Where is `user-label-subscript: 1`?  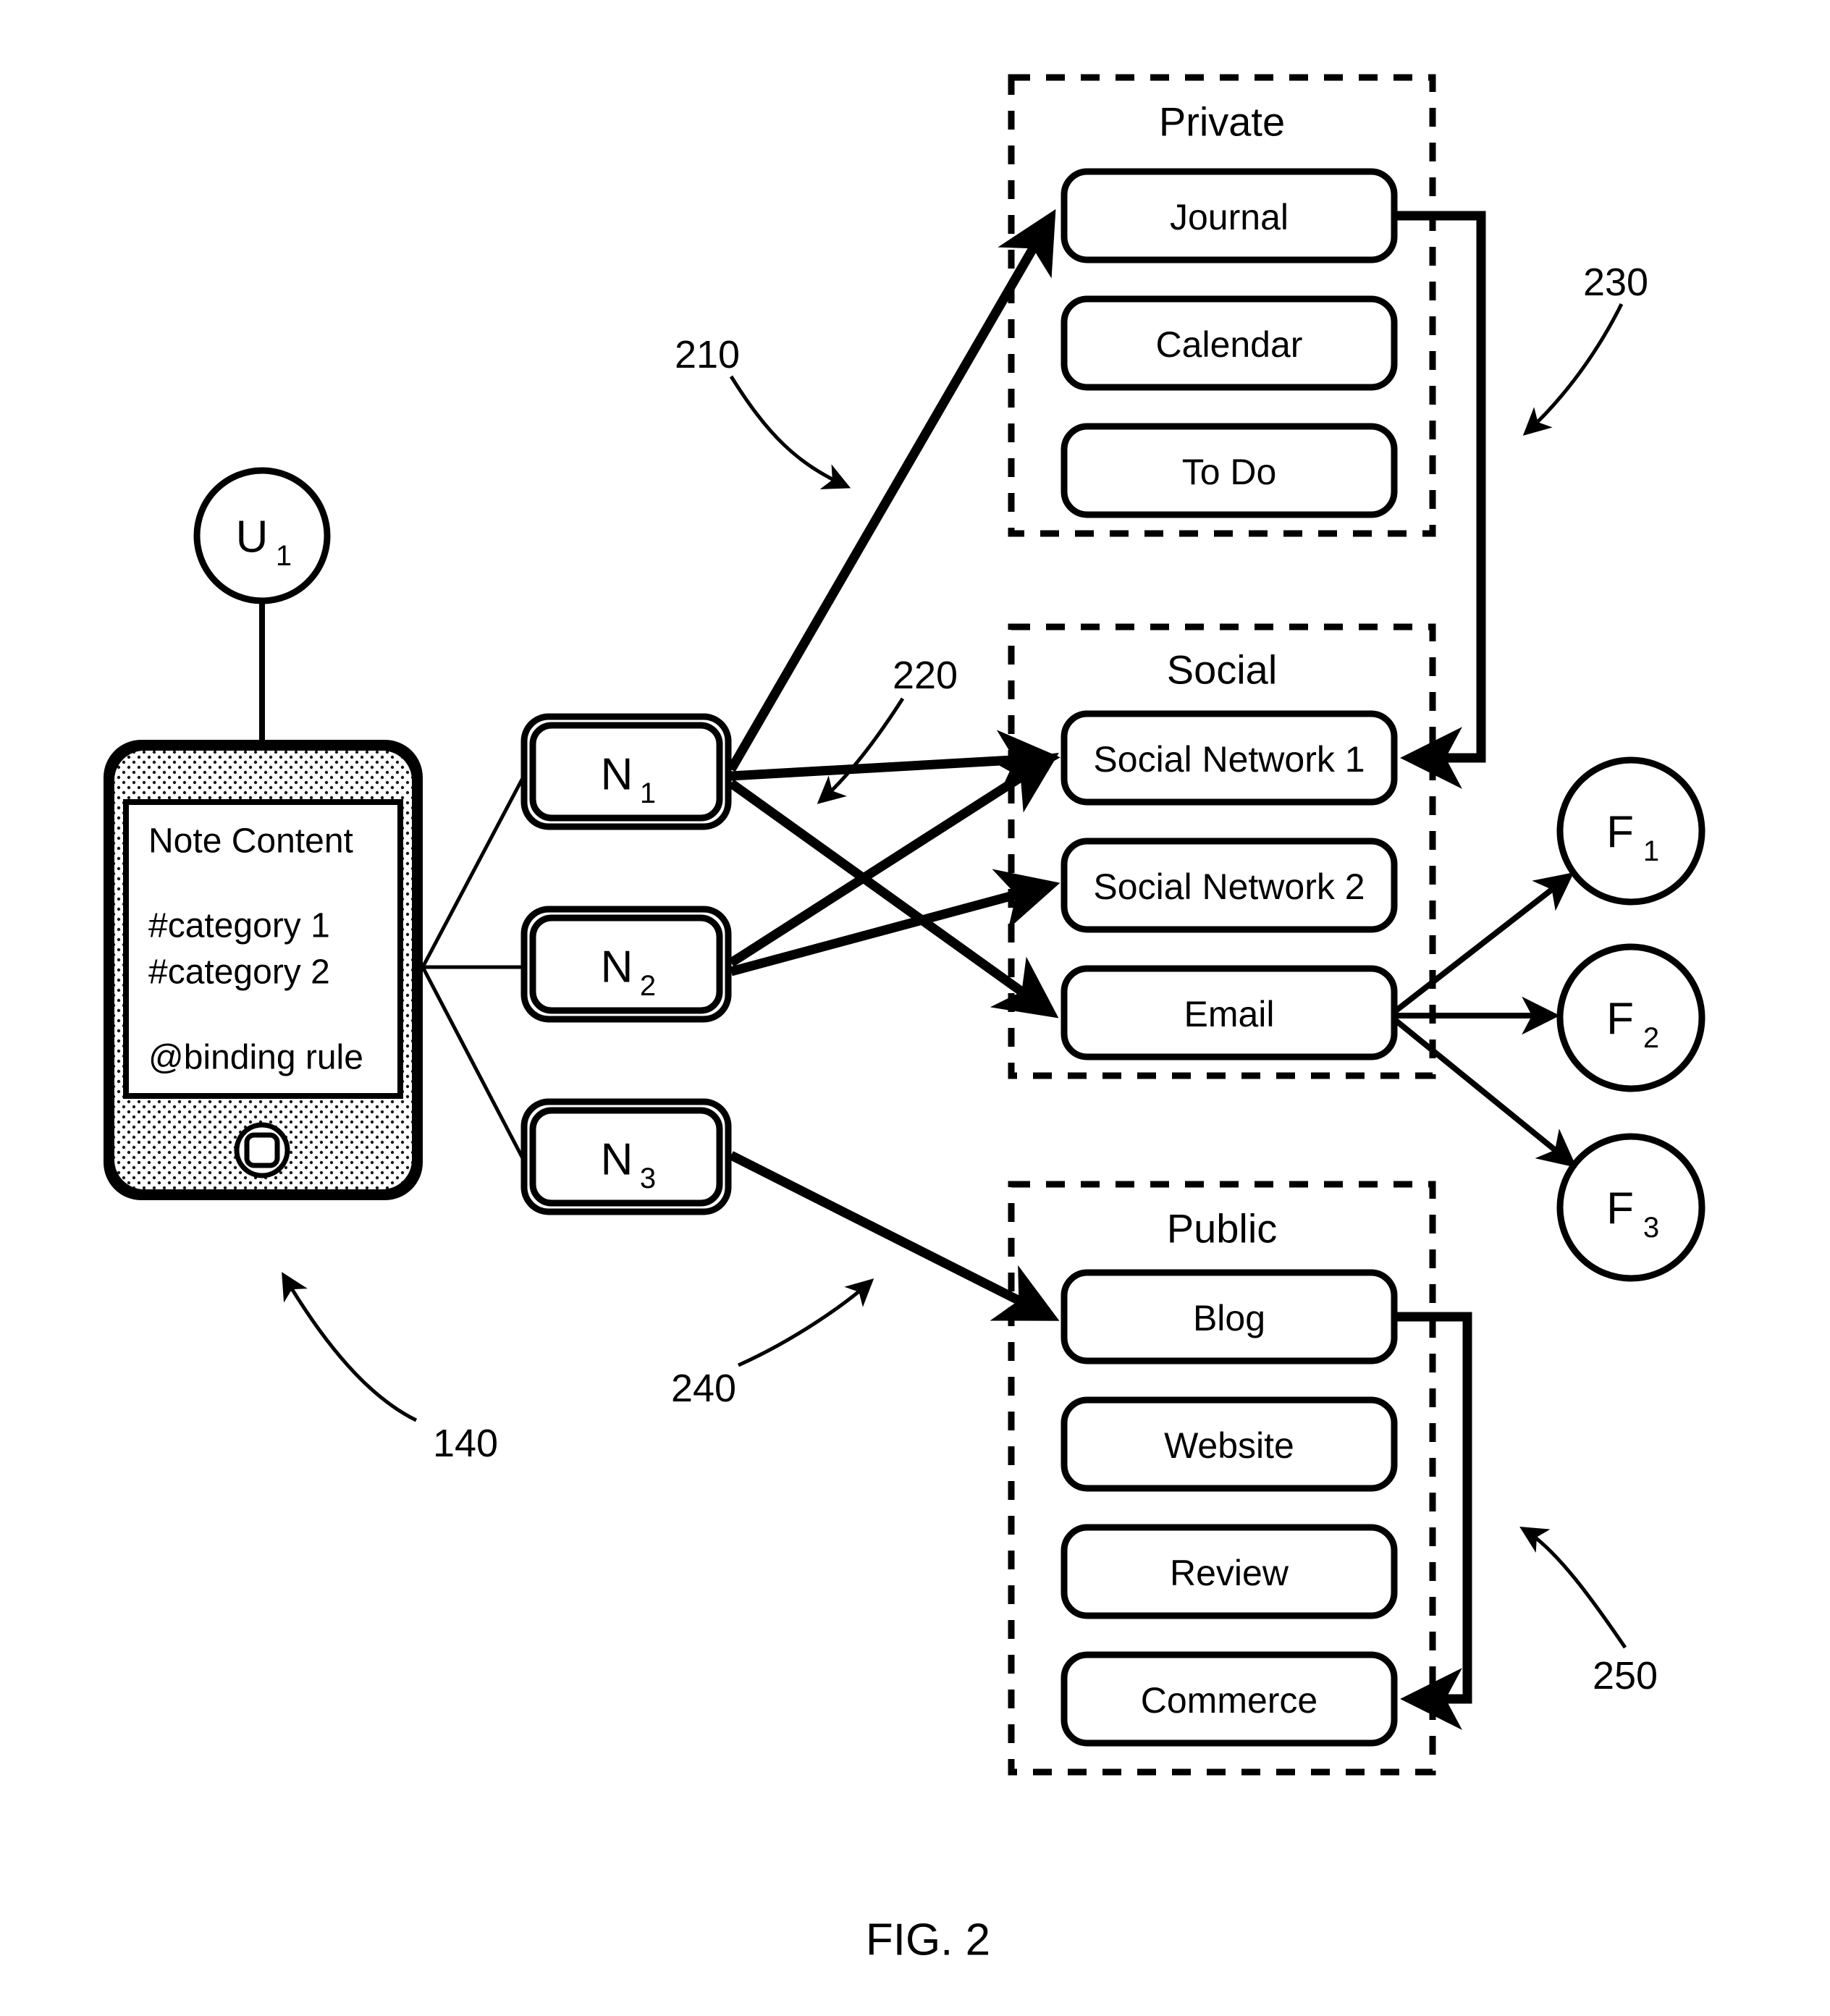 user-label-subscript: 1 is located at coordinates (284, 556).